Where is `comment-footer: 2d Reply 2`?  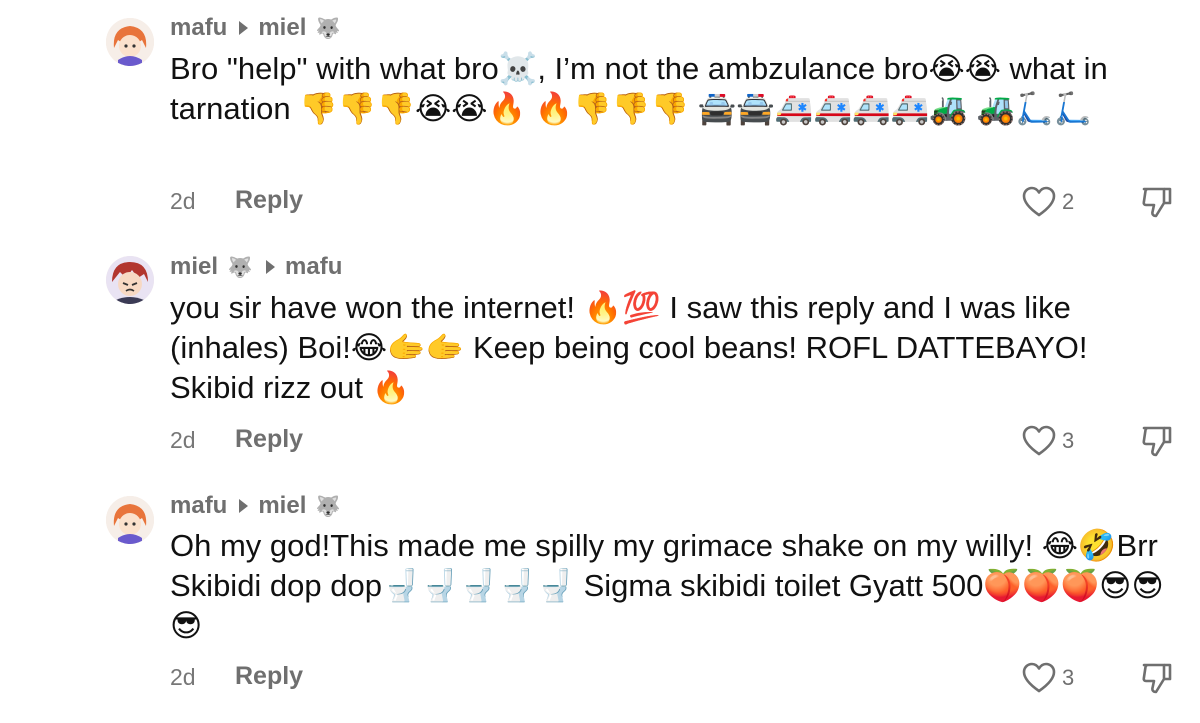 comment-footer: 2d Reply 2 is located at coordinates (675, 204).